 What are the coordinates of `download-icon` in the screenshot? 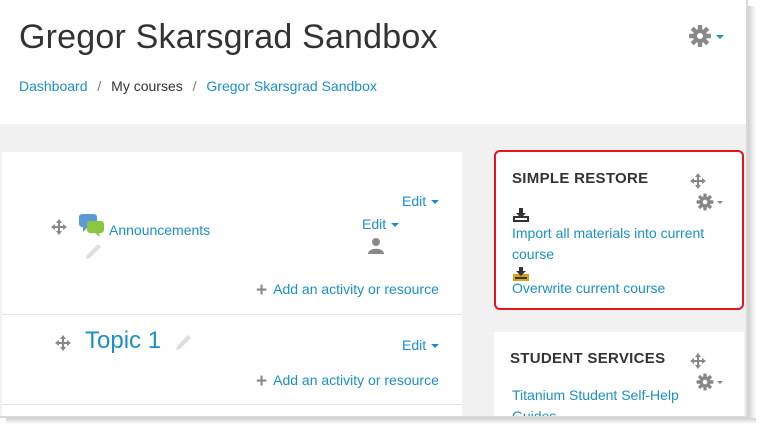 It's located at (521, 215).